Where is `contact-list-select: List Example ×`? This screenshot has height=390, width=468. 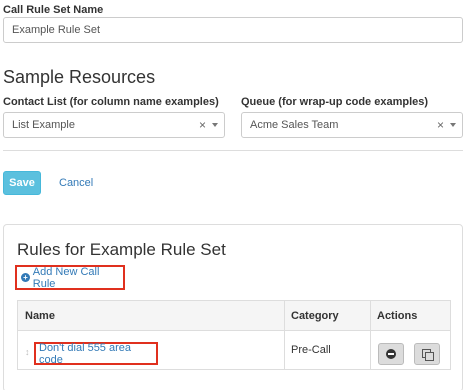 contact-list-select: List Example × is located at coordinates (114, 125).